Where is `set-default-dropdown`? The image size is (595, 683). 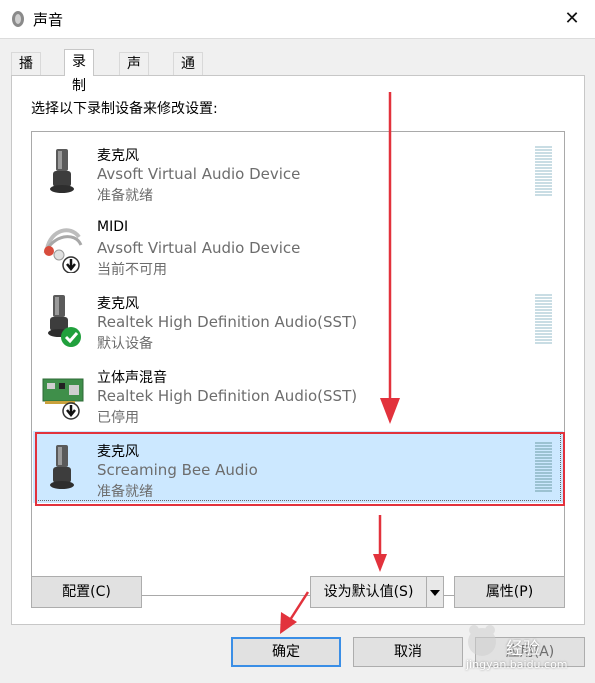
set-default-dropdown is located at coordinates (435, 592).